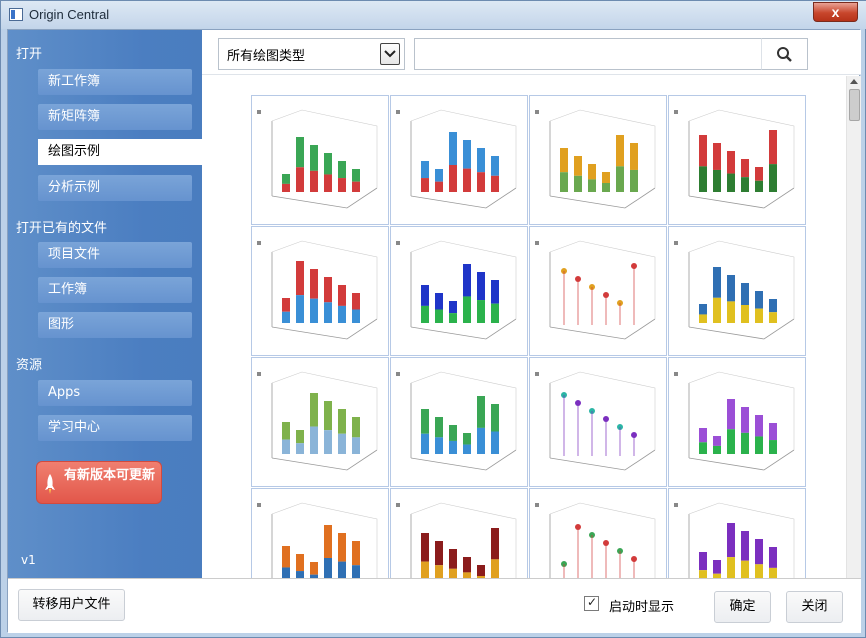 The image size is (866, 638). What do you see at coordinates (433, 15) in the screenshot?
I see `title-bar: Origin Central x` at bounding box center [433, 15].